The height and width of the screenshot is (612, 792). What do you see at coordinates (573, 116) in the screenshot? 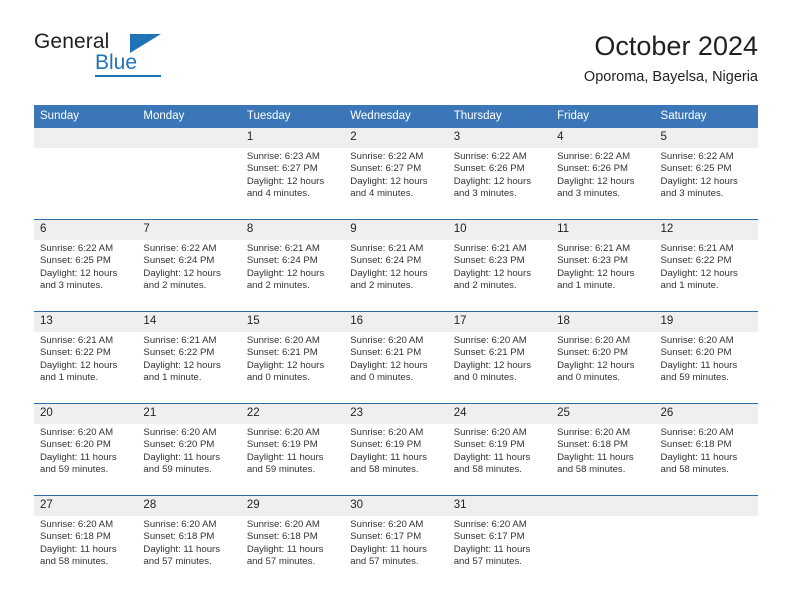
I see `weekday-header-friday: Friday` at bounding box center [573, 116].